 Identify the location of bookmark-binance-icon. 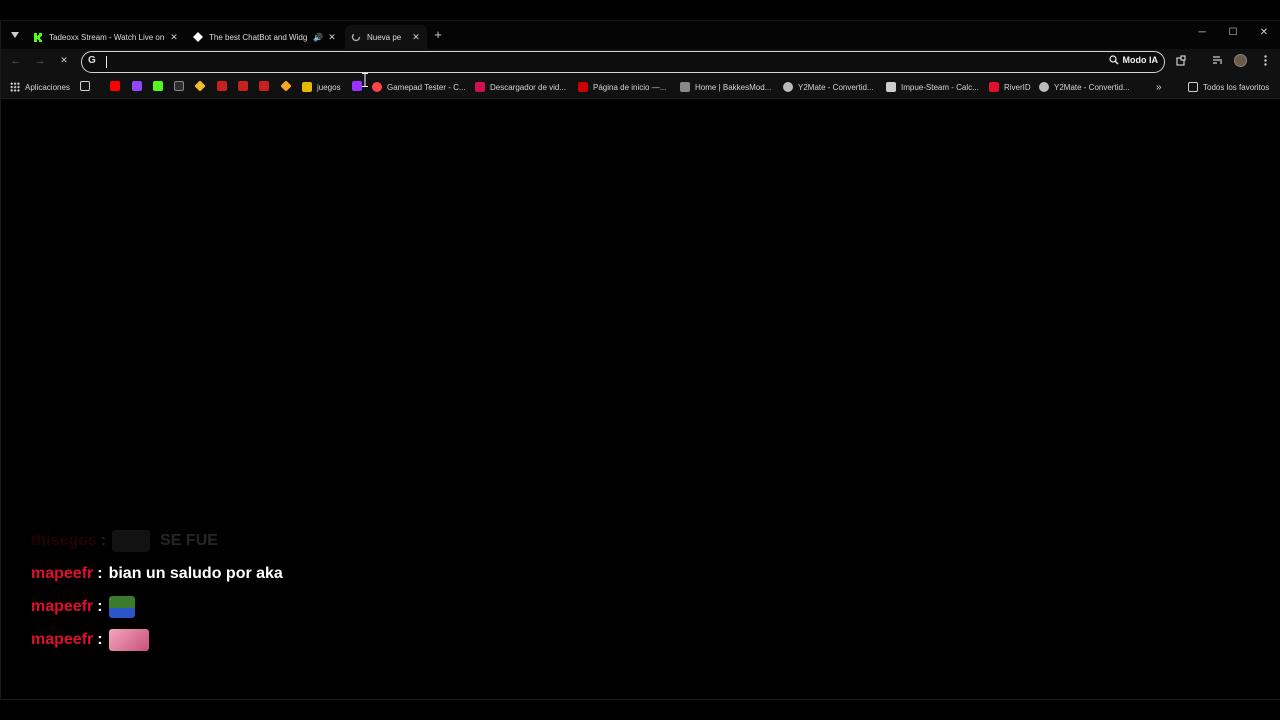
(200, 86).